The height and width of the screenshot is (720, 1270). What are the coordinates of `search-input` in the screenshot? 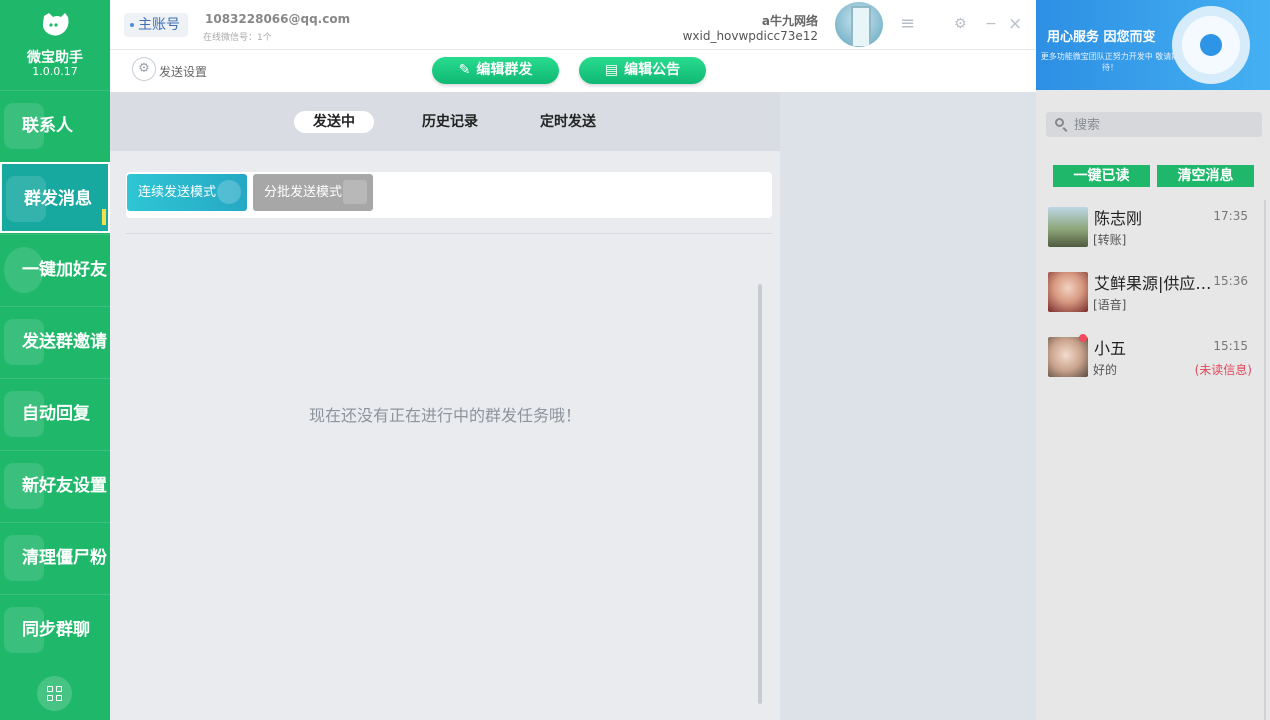 It's located at (1164, 124).